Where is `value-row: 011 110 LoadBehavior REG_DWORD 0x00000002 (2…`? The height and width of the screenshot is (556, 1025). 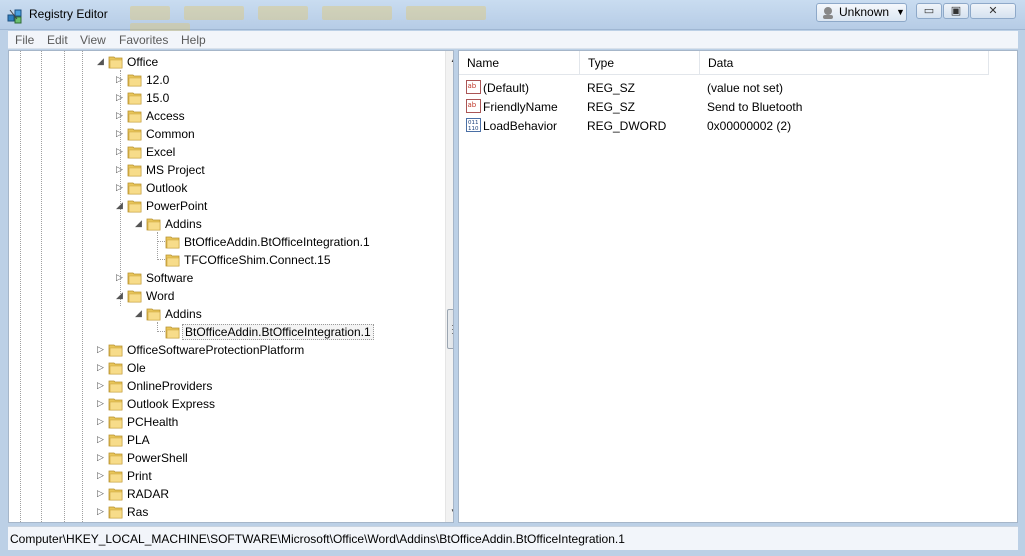
value-row: 011 110 LoadBehavior REG_DWORD 0x00000002 (2… is located at coordinates (724, 125).